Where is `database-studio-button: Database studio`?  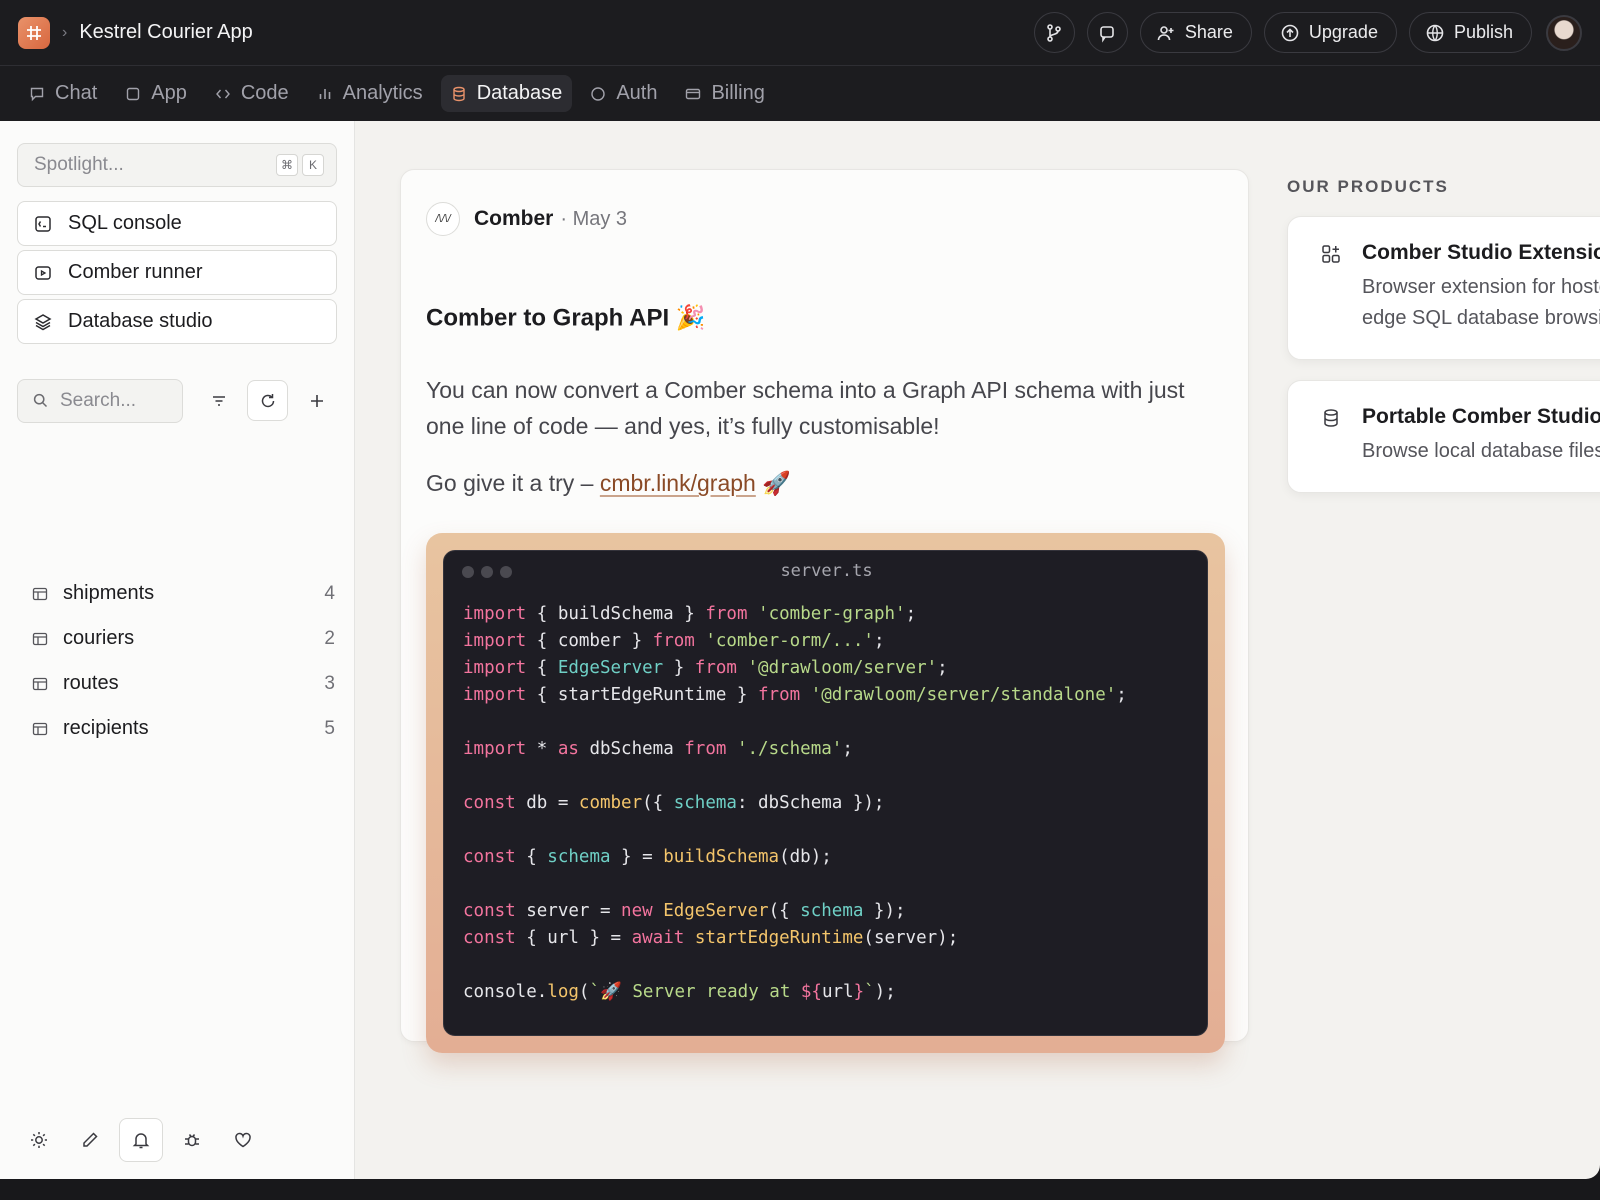 database-studio-button: Database studio is located at coordinates (177, 321).